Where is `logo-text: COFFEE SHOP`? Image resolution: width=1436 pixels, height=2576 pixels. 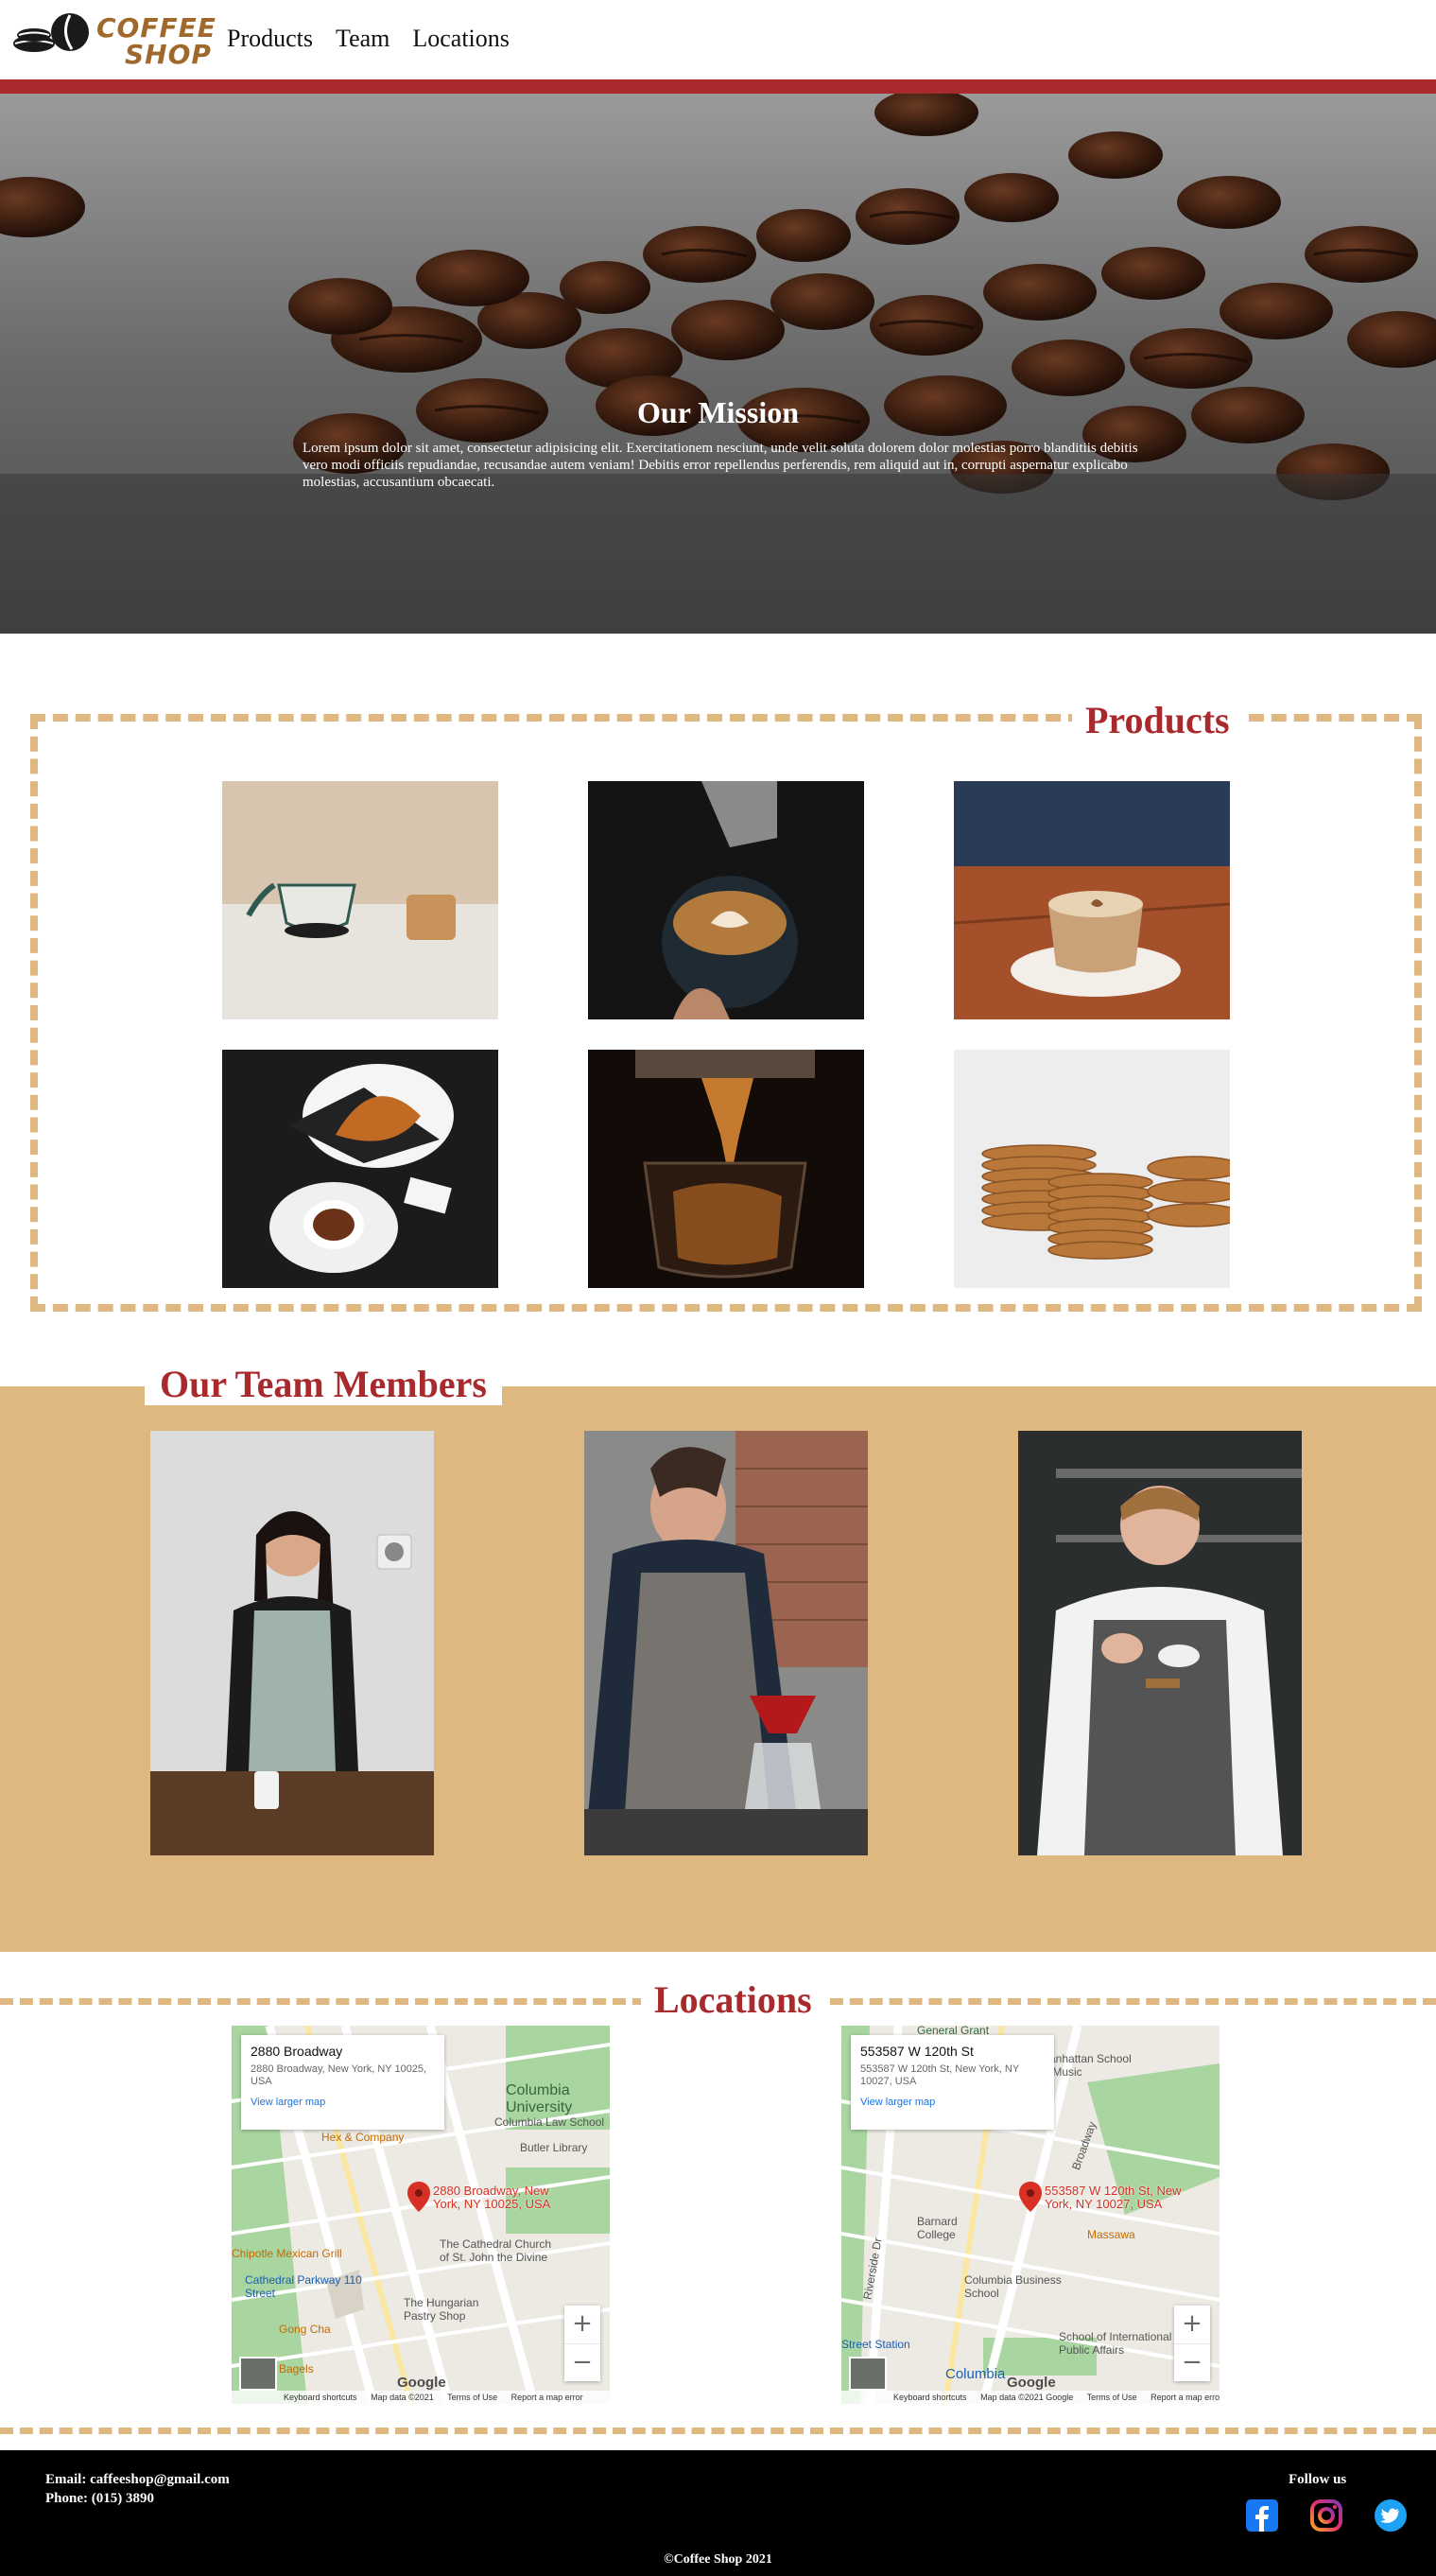
logo-text: COFFEE SHOP is located at coordinates (156, 41).